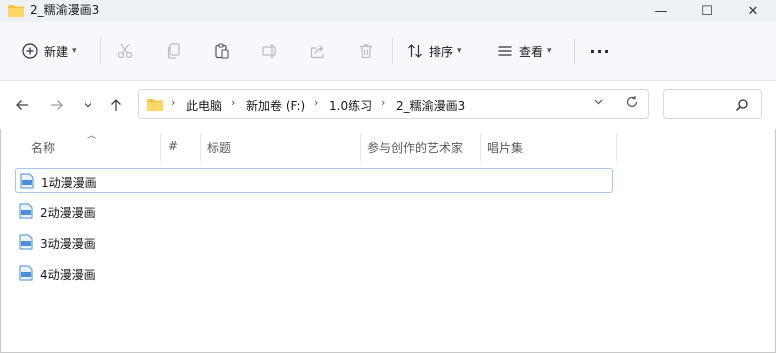  I want to click on paste-button, so click(222, 51).